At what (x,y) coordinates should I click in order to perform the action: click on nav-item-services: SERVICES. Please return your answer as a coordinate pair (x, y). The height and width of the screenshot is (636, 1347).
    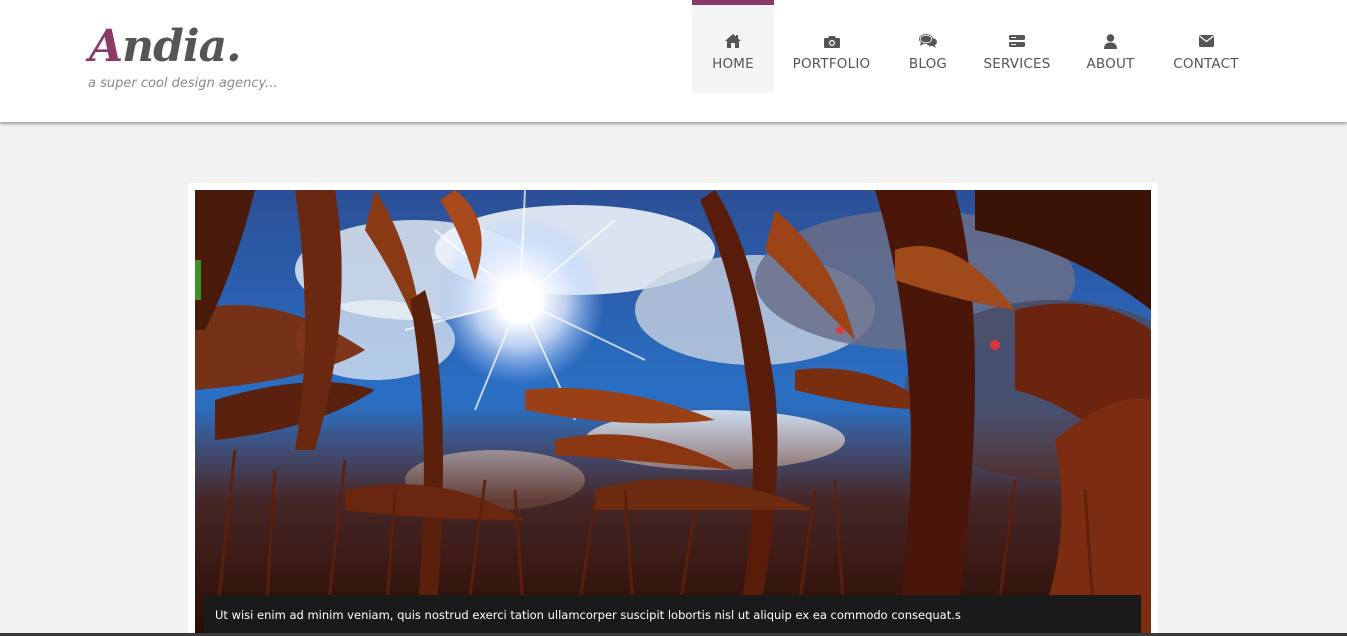
    Looking at the image, I should click on (1017, 46).